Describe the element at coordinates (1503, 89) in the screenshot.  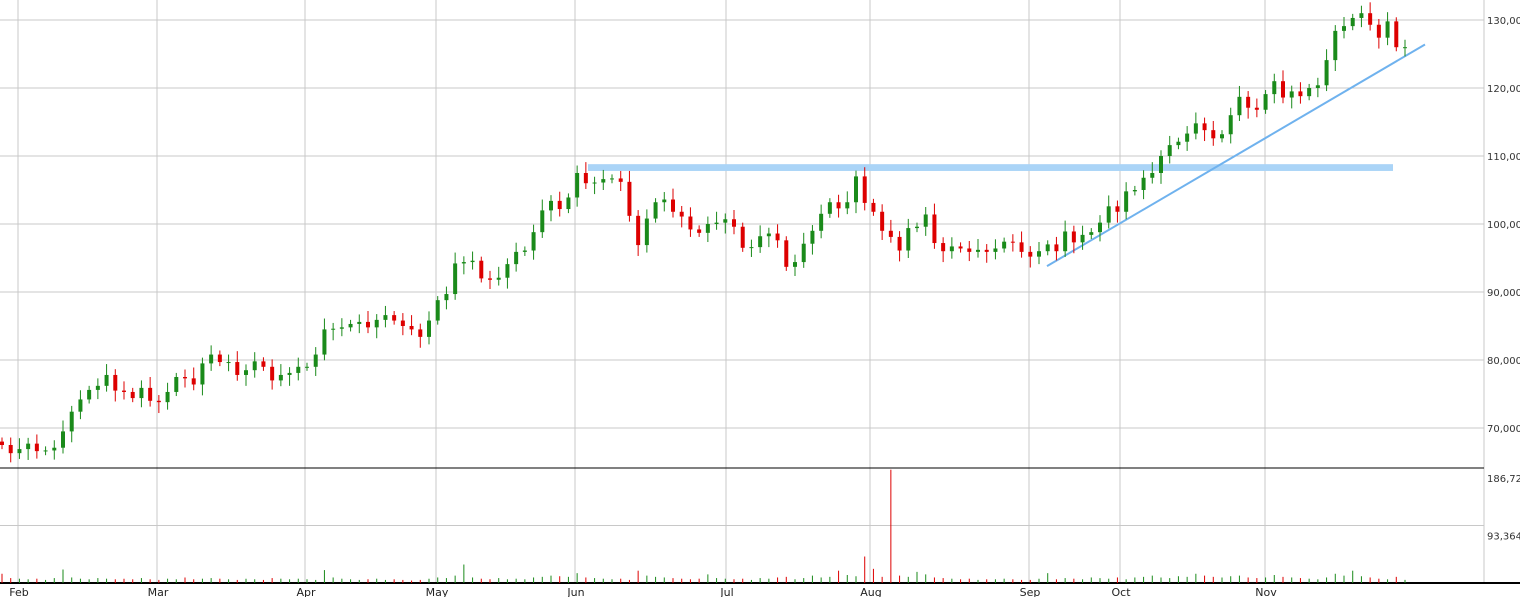
I see `price-axis-tick-label: 120,000` at that location.